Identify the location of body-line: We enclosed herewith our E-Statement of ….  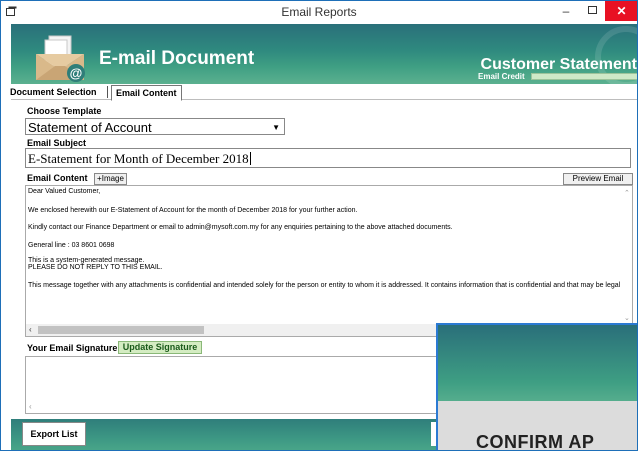
(193, 210).